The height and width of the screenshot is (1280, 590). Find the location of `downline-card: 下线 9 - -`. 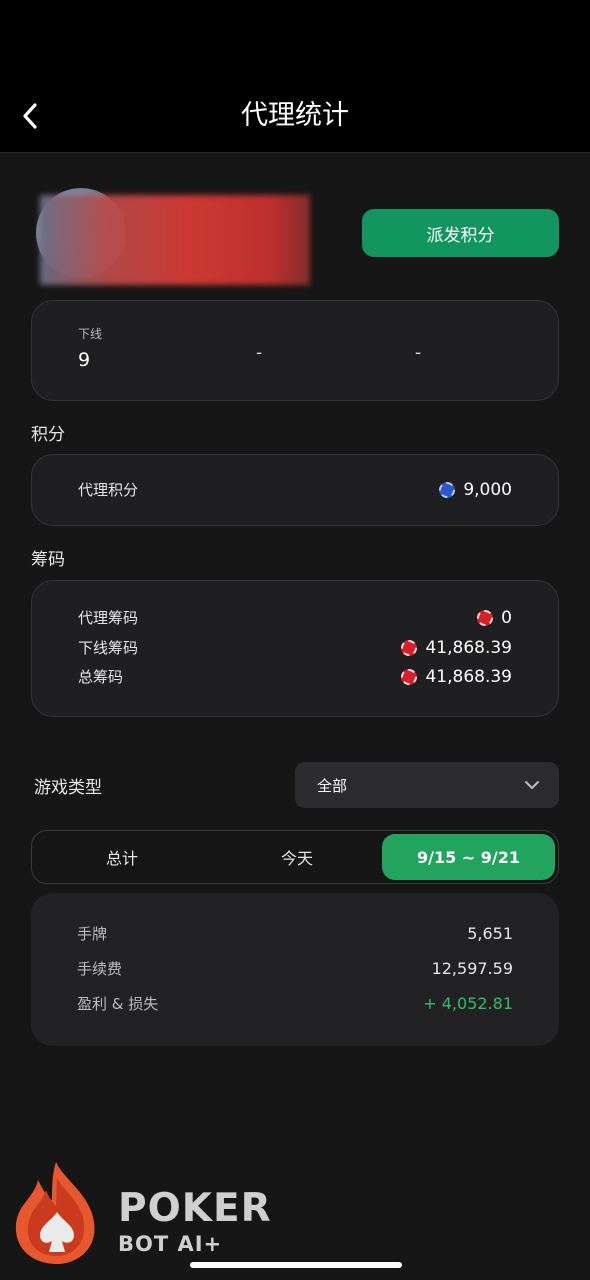

downline-card: 下线 9 - - is located at coordinates (295, 350).